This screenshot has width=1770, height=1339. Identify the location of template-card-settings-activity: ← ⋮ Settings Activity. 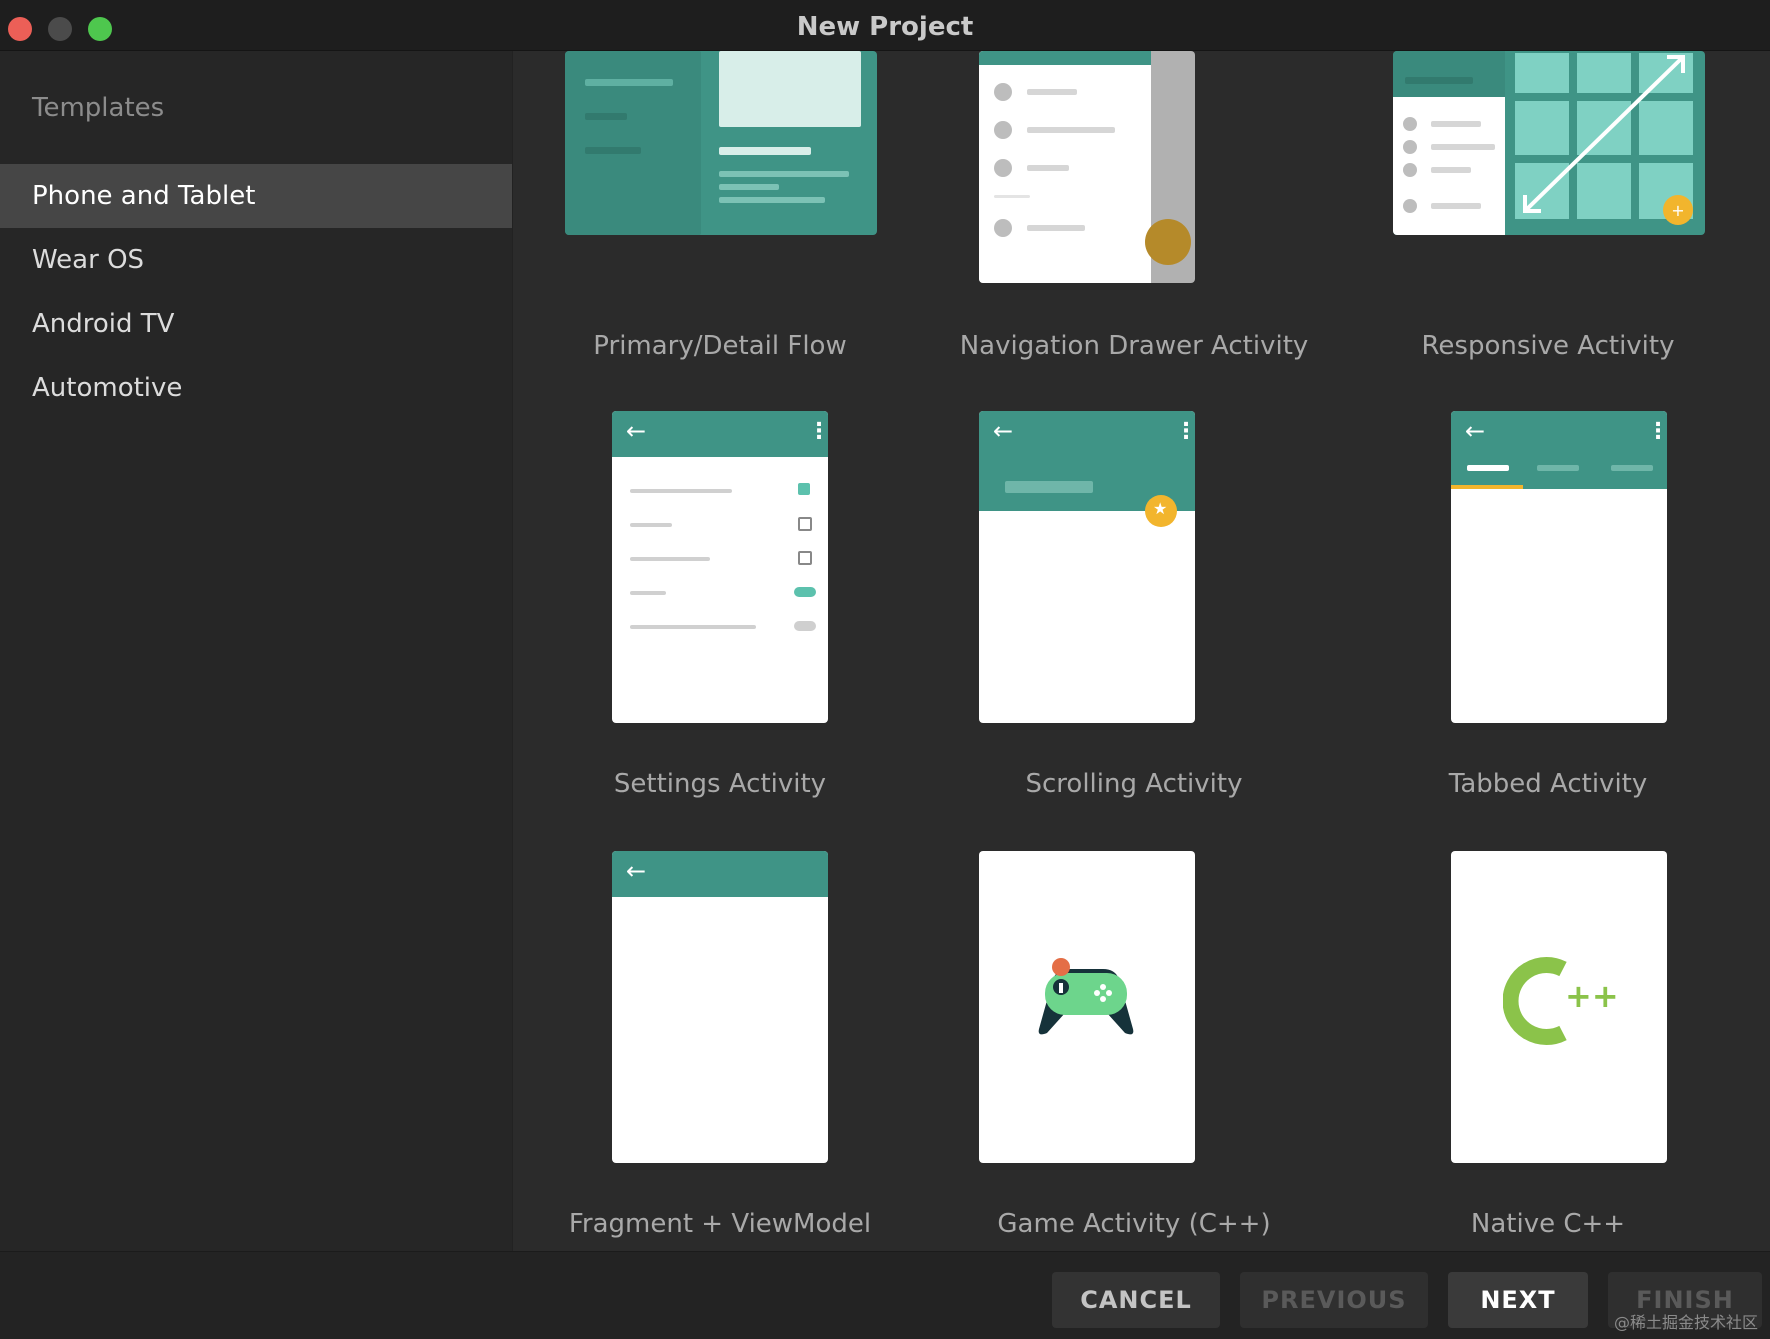
(720, 605).